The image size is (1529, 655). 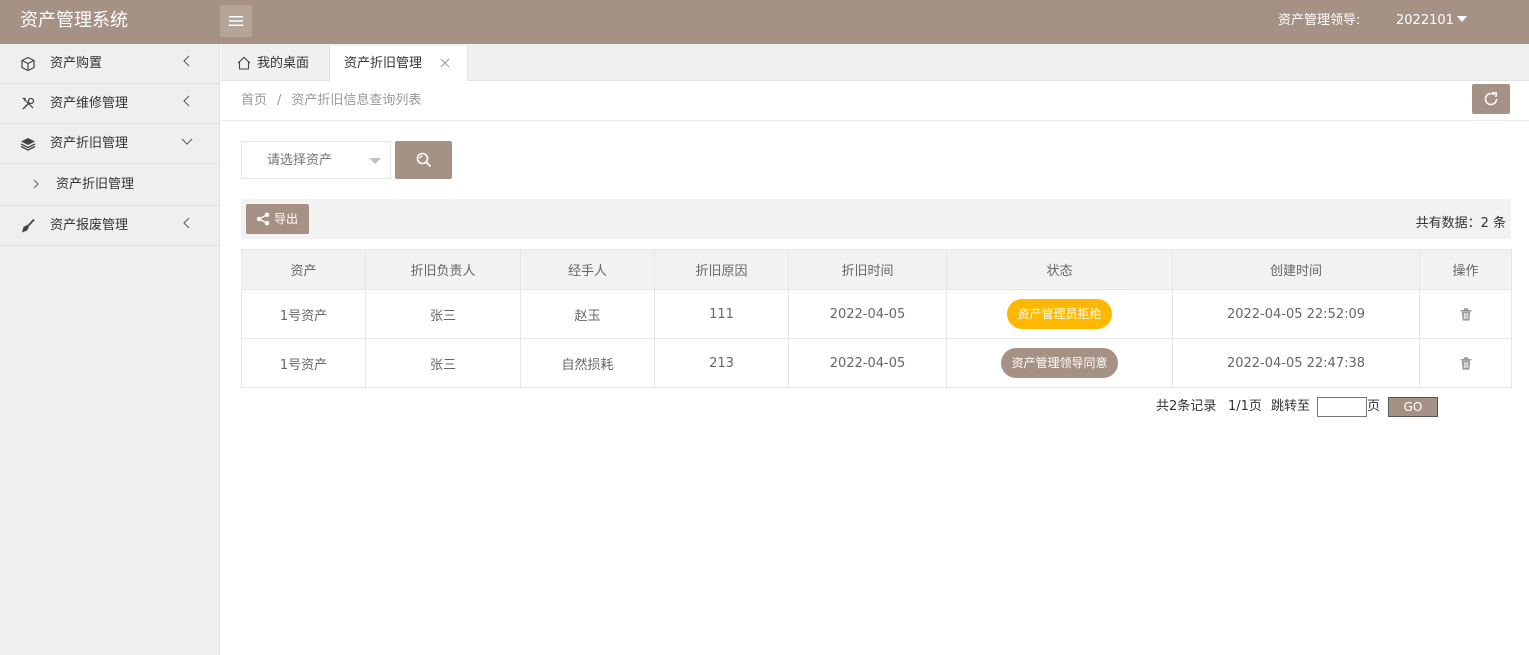 I want to click on status-badge: 资产管理员拒绝, so click(x=1059, y=314).